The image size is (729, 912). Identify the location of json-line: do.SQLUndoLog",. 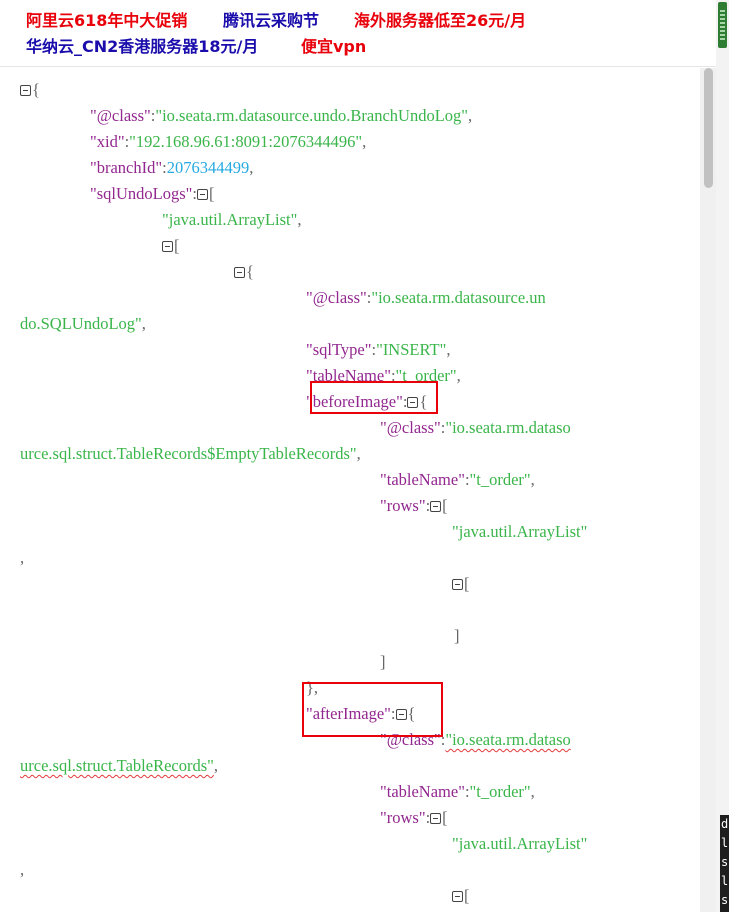
(83, 323).